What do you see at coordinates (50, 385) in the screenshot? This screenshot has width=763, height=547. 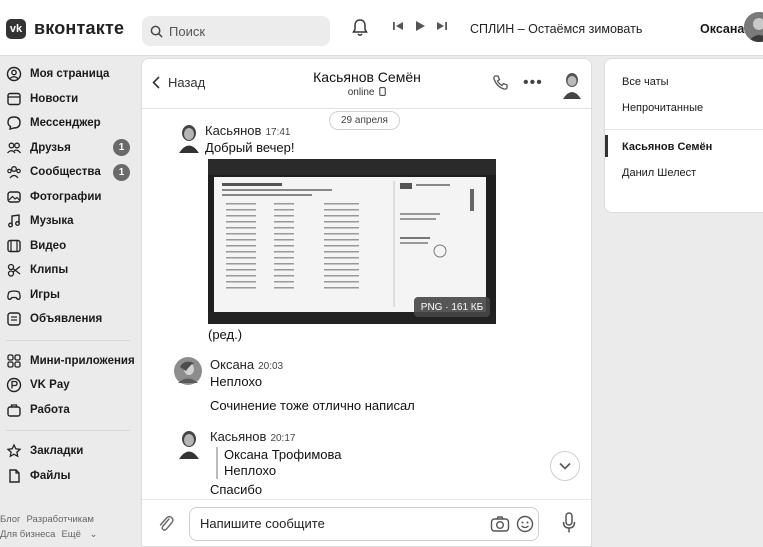 I see `nav-item-label: VK Pay` at bounding box center [50, 385].